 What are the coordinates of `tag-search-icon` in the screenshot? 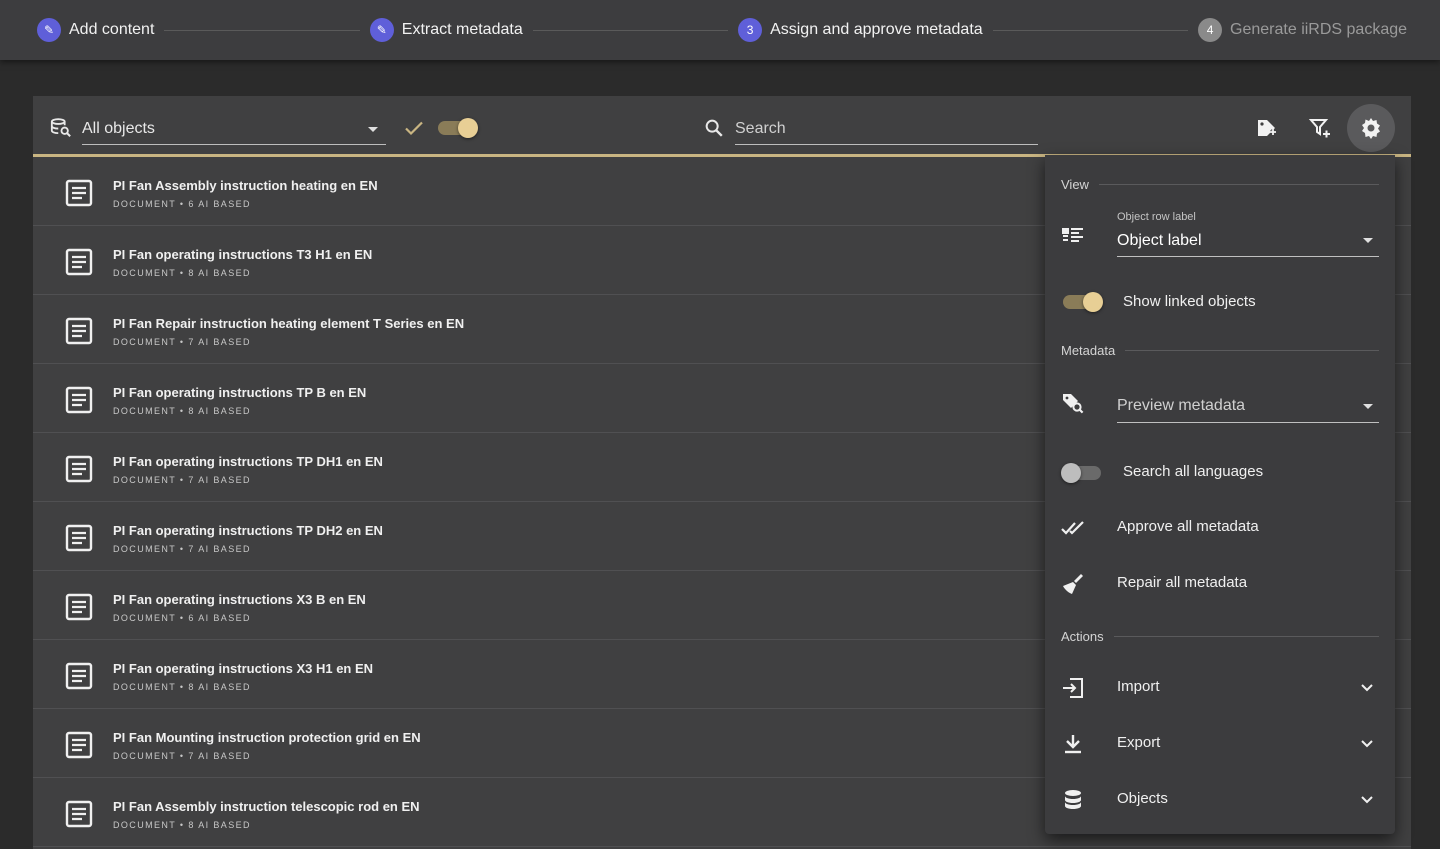 It's located at (1073, 404).